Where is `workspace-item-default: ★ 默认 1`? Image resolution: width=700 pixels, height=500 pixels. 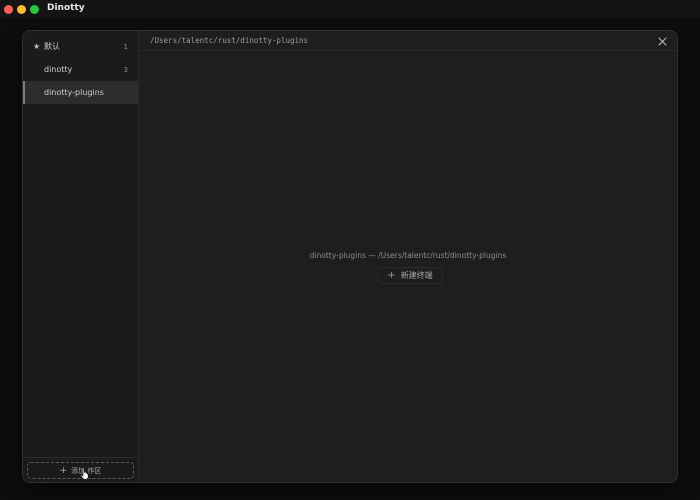 workspace-item-default: ★ 默认 1 is located at coordinates (81, 46).